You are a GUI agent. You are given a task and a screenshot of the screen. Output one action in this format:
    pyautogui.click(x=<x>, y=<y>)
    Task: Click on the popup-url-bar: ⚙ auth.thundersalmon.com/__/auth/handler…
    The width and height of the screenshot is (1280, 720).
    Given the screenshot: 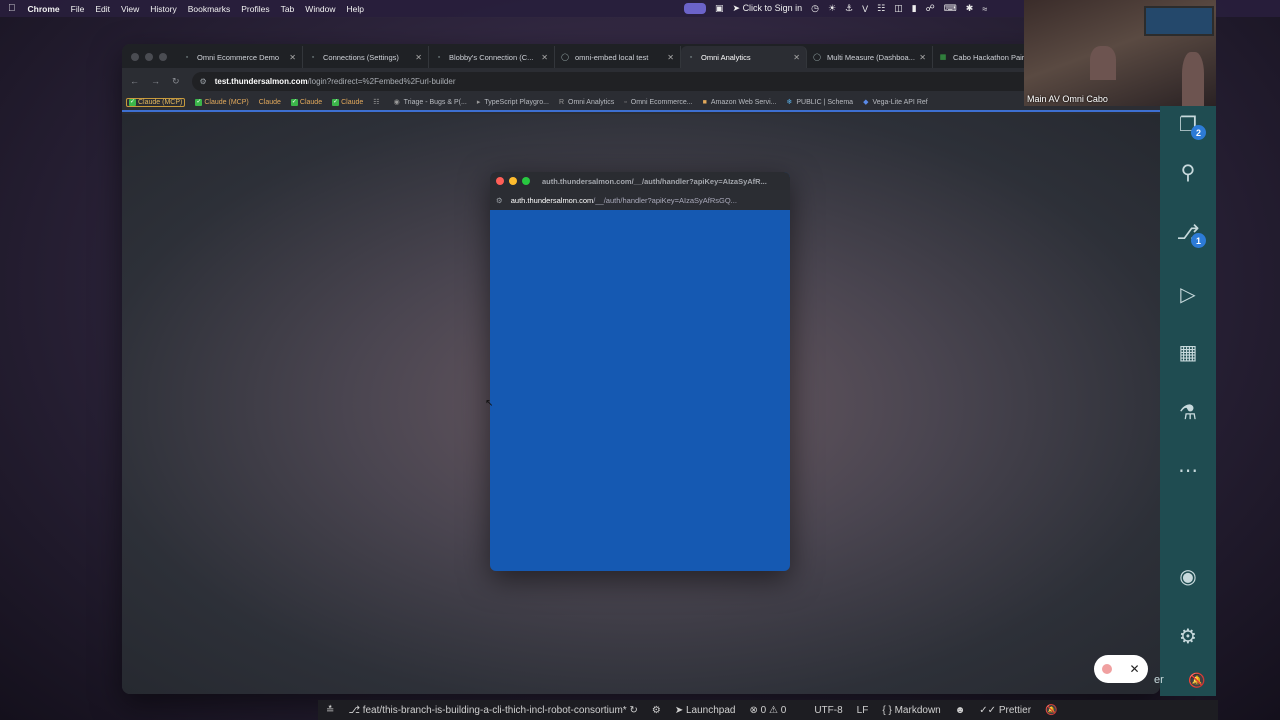 What is the action you would take?
    pyautogui.click(x=640, y=200)
    